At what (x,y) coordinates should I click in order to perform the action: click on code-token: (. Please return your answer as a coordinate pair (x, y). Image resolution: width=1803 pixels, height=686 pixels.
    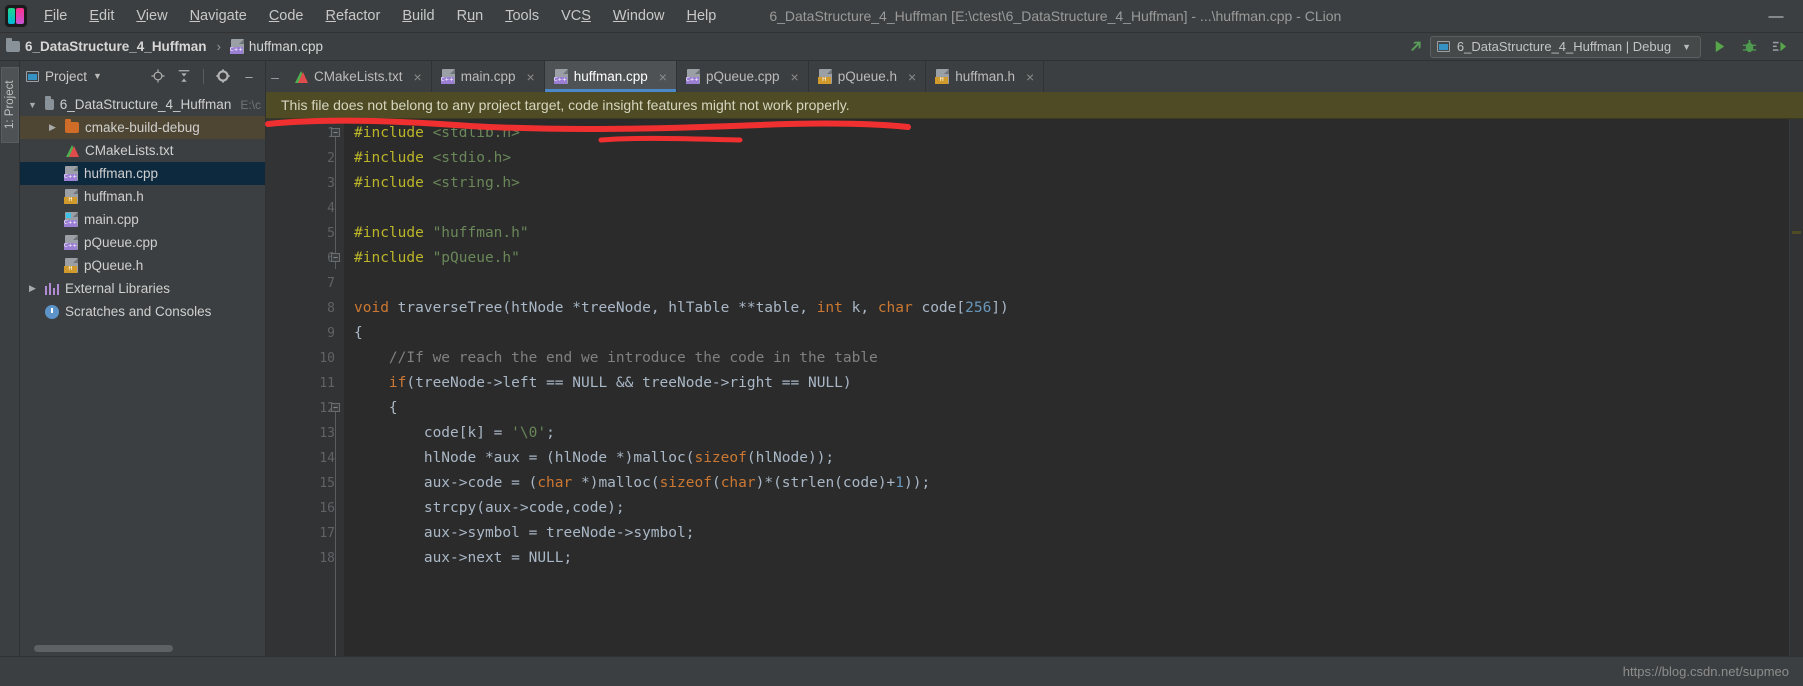
    Looking at the image, I should click on (716, 483).